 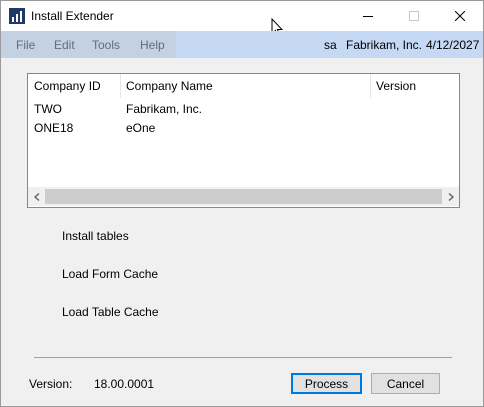 I want to click on horizontal-scrollbar, so click(x=243, y=196).